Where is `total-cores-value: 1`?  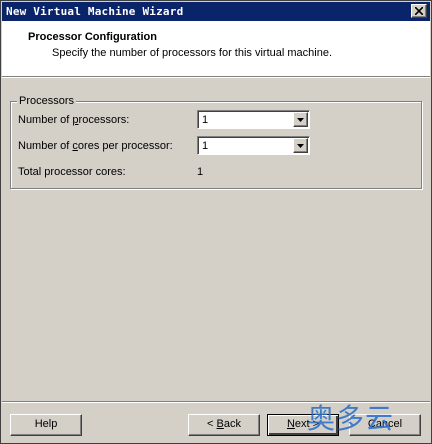
total-cores-value: 1 is located at coordinates (200, 172).